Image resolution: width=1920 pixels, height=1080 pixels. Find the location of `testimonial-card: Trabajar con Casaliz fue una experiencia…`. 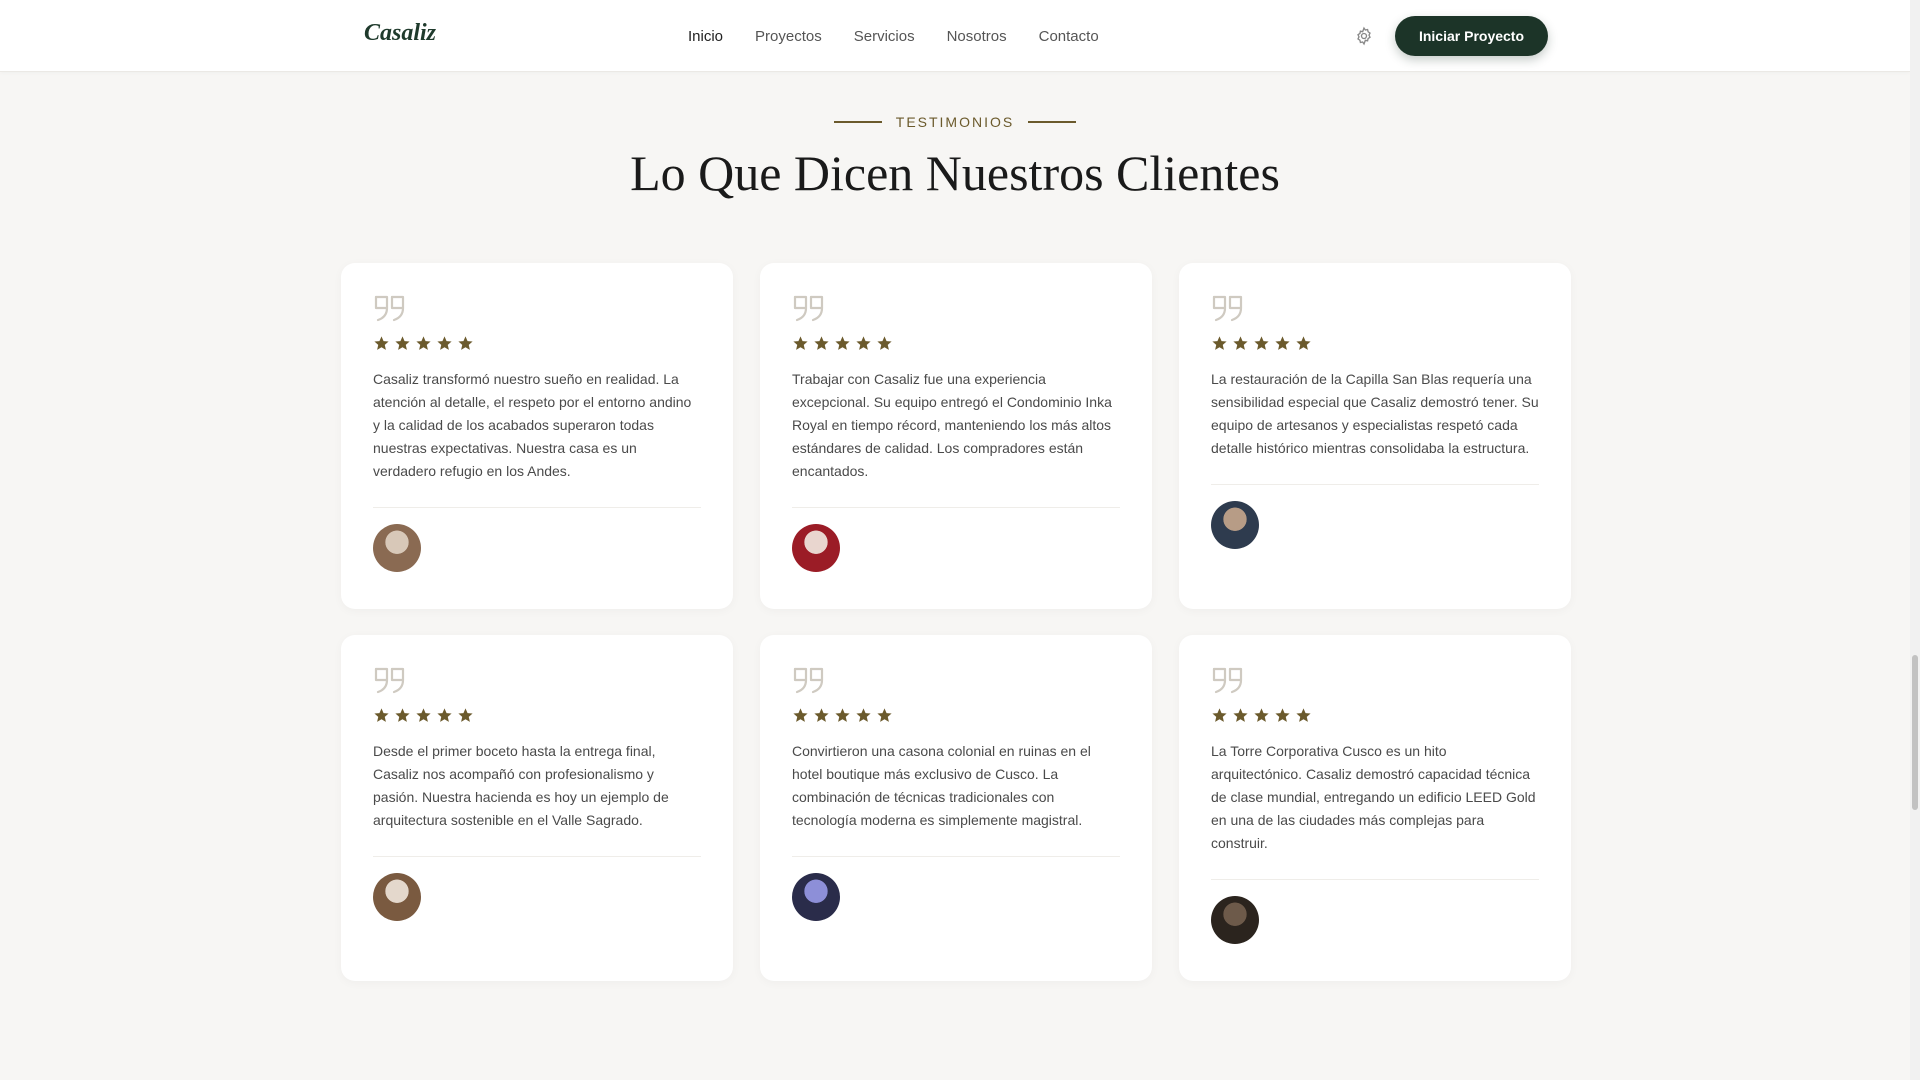

testimonial-card: Trabajar con Casaliz fue una experiencia… is located at coordinates (956, 436).